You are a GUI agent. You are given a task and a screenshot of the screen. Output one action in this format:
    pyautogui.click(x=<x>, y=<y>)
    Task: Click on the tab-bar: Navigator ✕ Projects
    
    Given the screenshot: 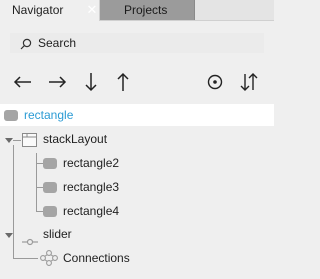 What is the action you would take?
    pyautogui.click(x=137, y=10)
    